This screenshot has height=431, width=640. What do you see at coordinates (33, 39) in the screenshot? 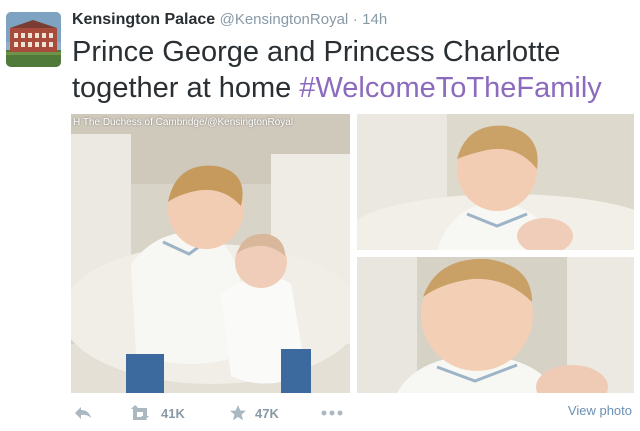
I see `avatar` at bounding box center [33, 39].